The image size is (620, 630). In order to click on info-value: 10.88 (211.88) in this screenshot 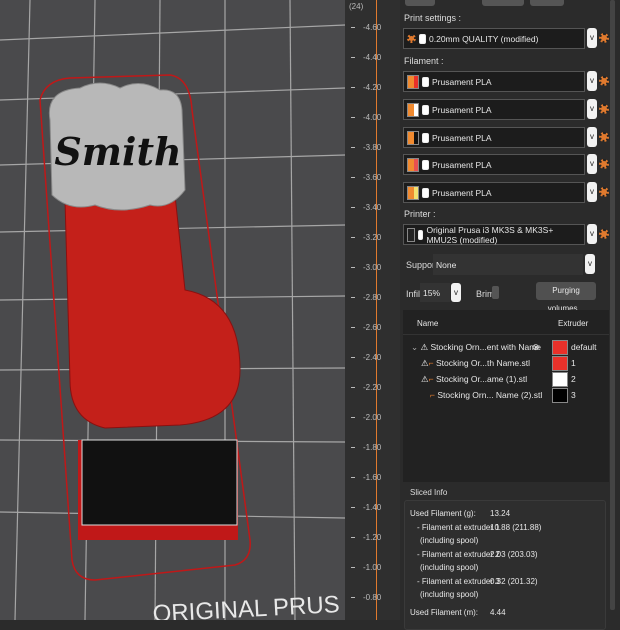, I will do `click(516, 527)`.